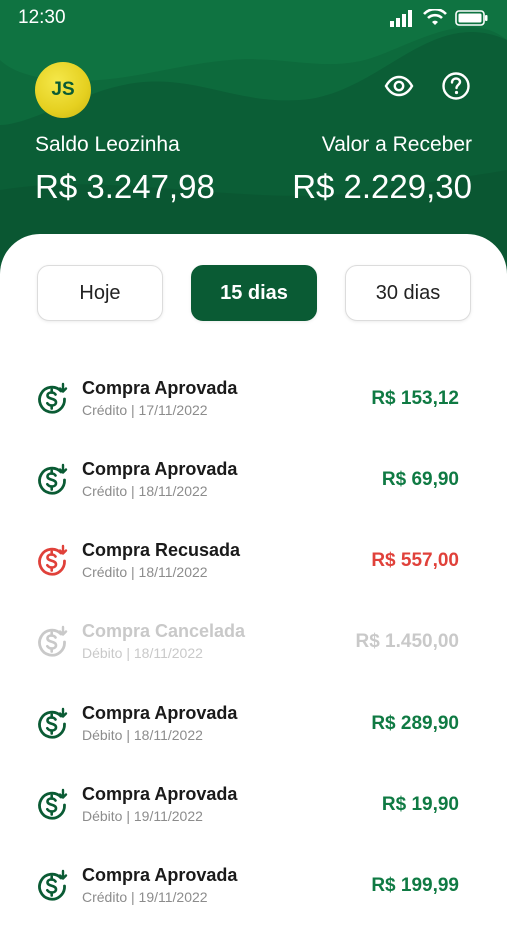  Describe the element at coordinates (407, 641) in the screenshot. I see `transaction-amount: R$ 1.450,00` at that location.